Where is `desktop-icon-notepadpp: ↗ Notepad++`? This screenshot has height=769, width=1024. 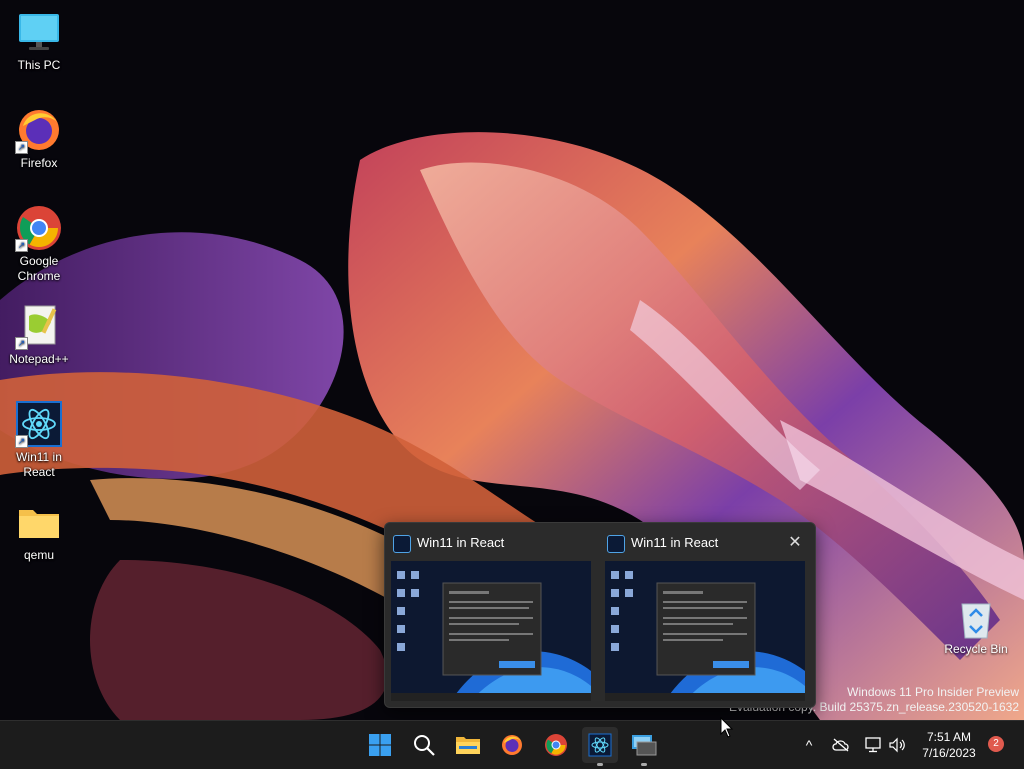
desktop-icon-notepadpp: ↗ Notepad++ is located at coordinates (39, 334).